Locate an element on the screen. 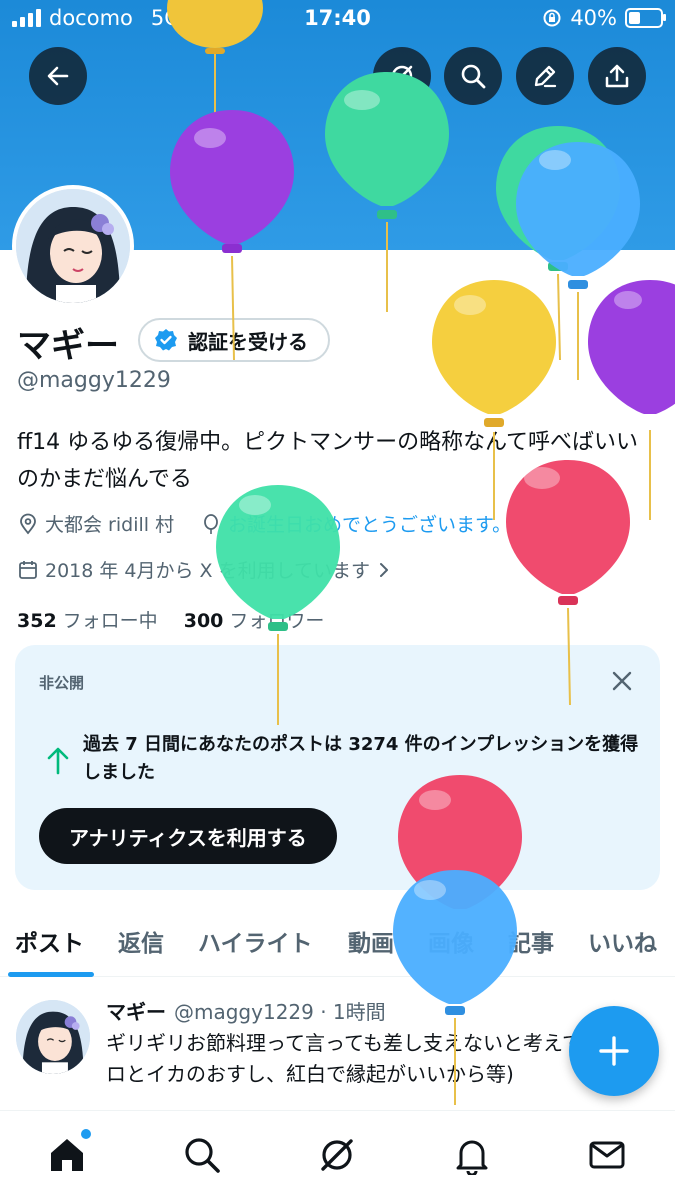 The image size is (675, 1201). status-bar: docomo 5G 17:40 40% is located at coordinates (337, 19).